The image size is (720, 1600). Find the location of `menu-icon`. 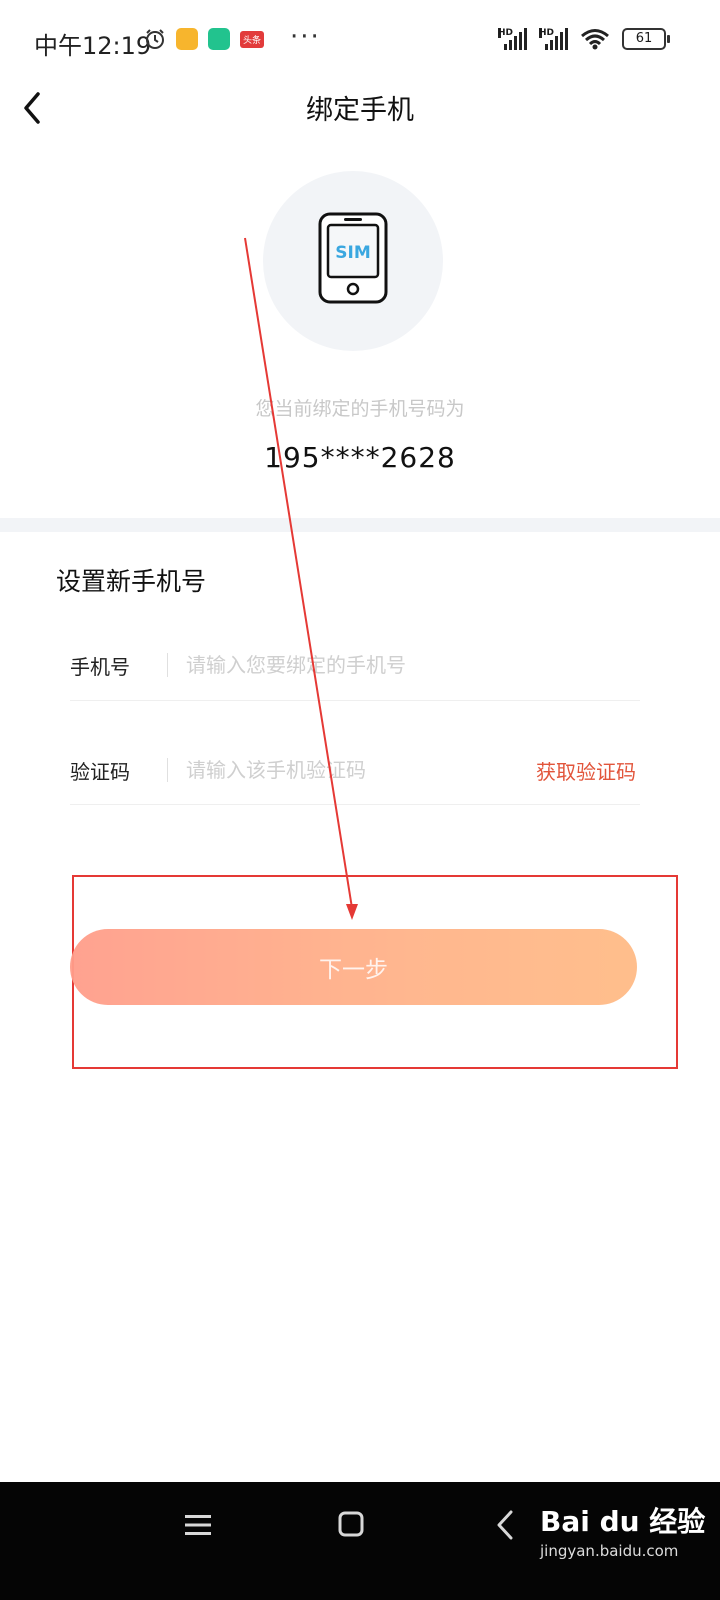

menu-icon is located at coordinates (198, 1525).